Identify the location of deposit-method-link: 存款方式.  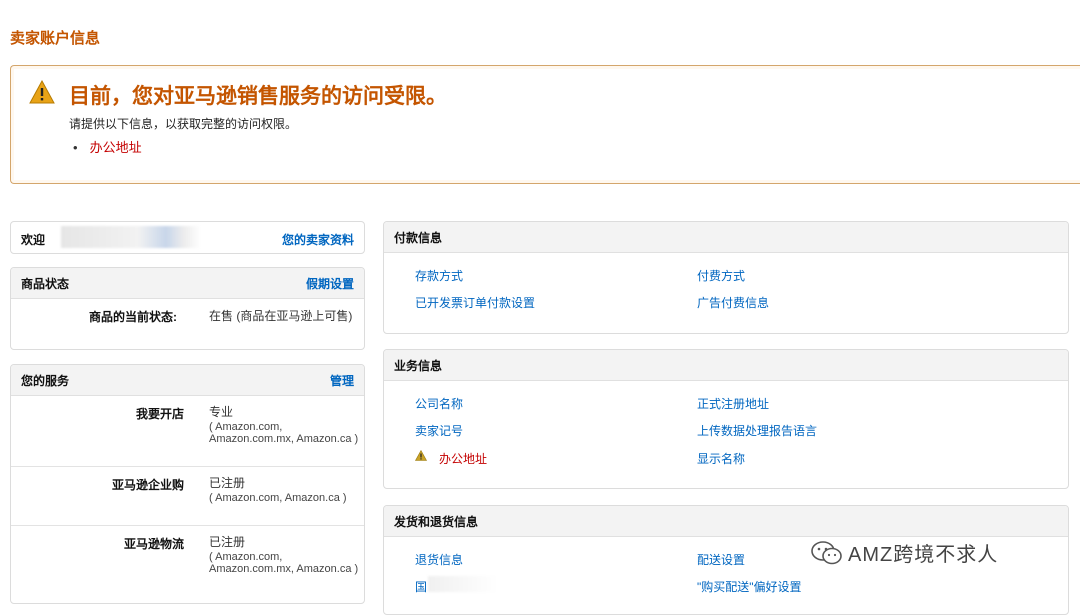
(439, 275).